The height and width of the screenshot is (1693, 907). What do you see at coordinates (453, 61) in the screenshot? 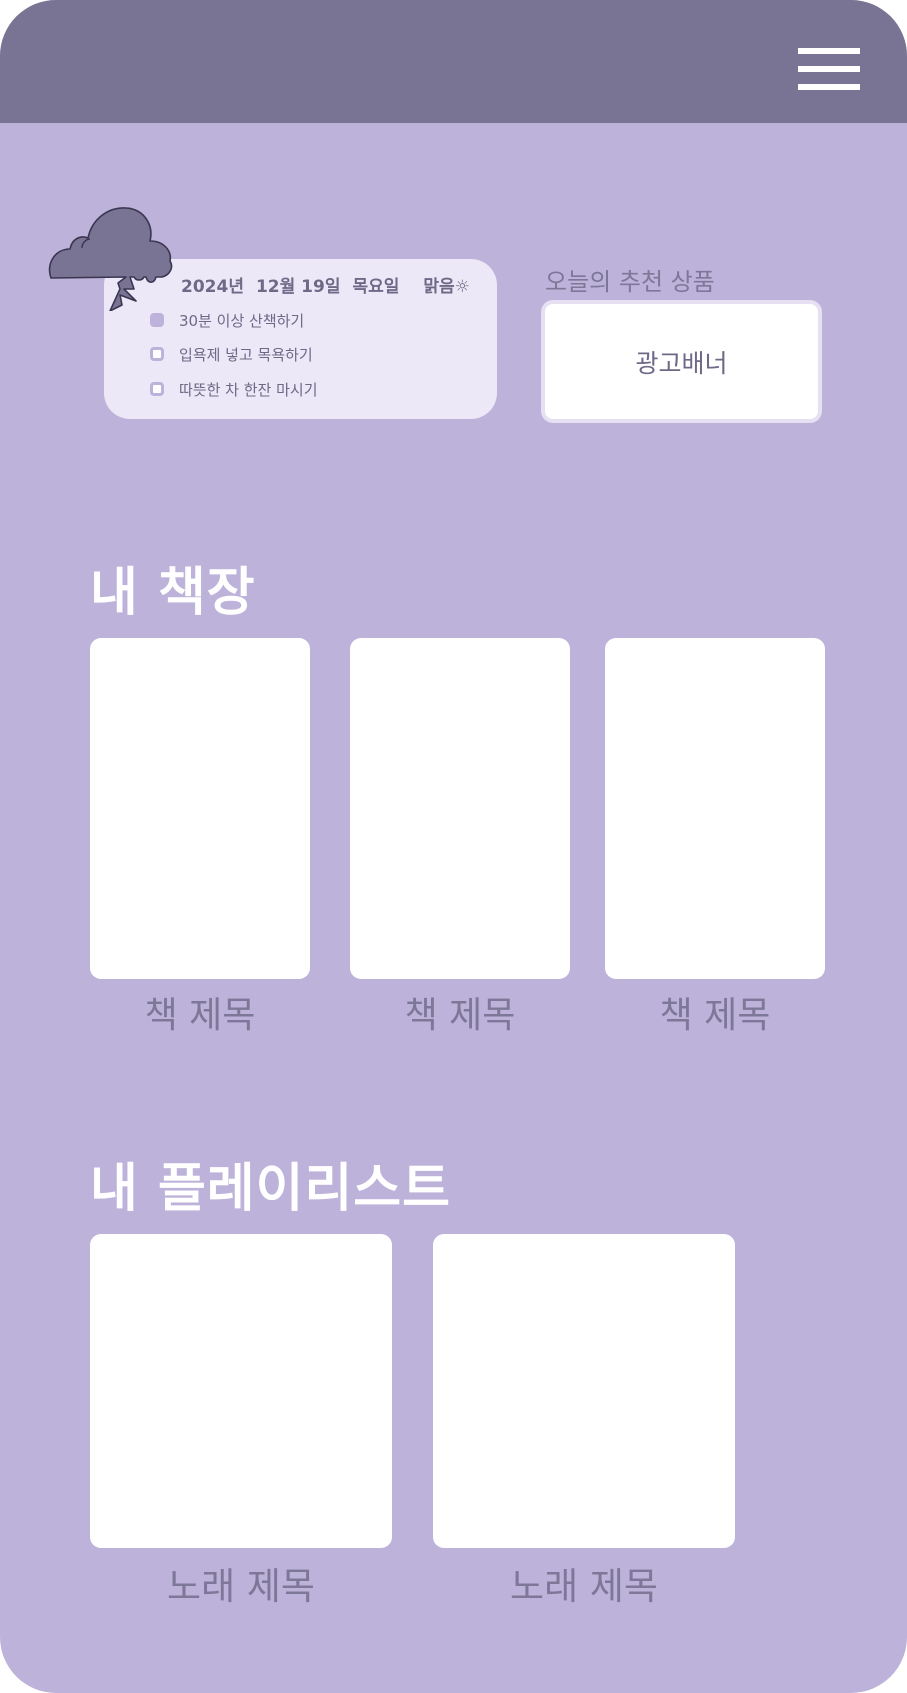
I see `top-header` at bounding box center [453, 61].